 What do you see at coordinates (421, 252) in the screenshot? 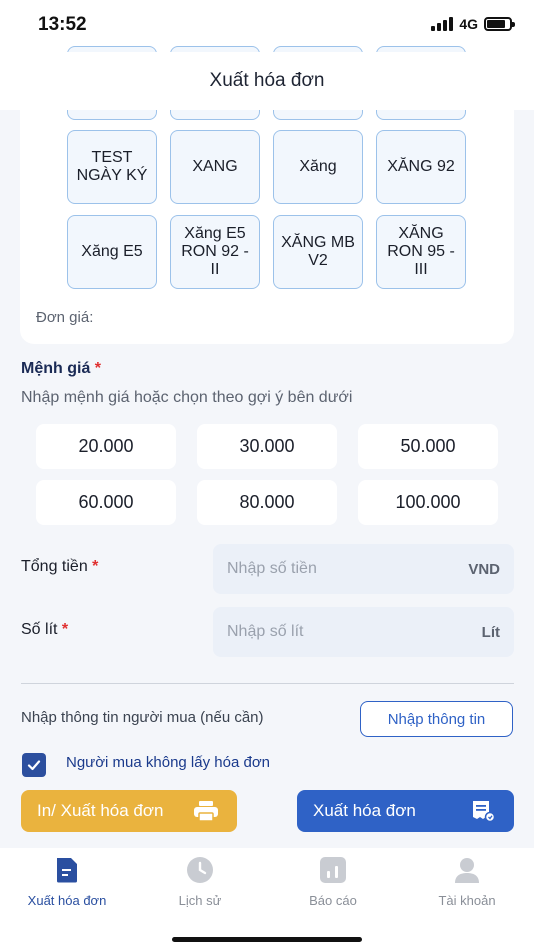
I see `fuel-type-tile: XĂNG RON 95 - III` at bounding box center [421, 252].